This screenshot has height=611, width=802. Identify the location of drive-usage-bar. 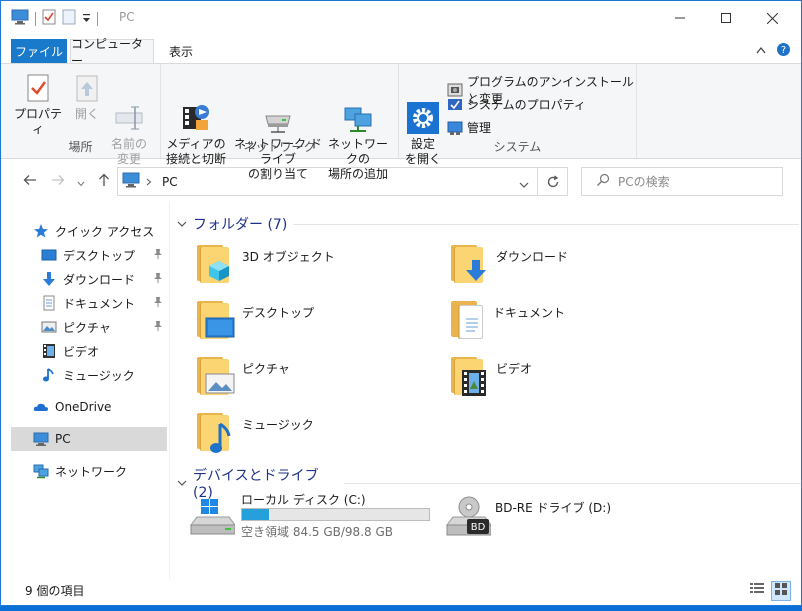
(335, 514).